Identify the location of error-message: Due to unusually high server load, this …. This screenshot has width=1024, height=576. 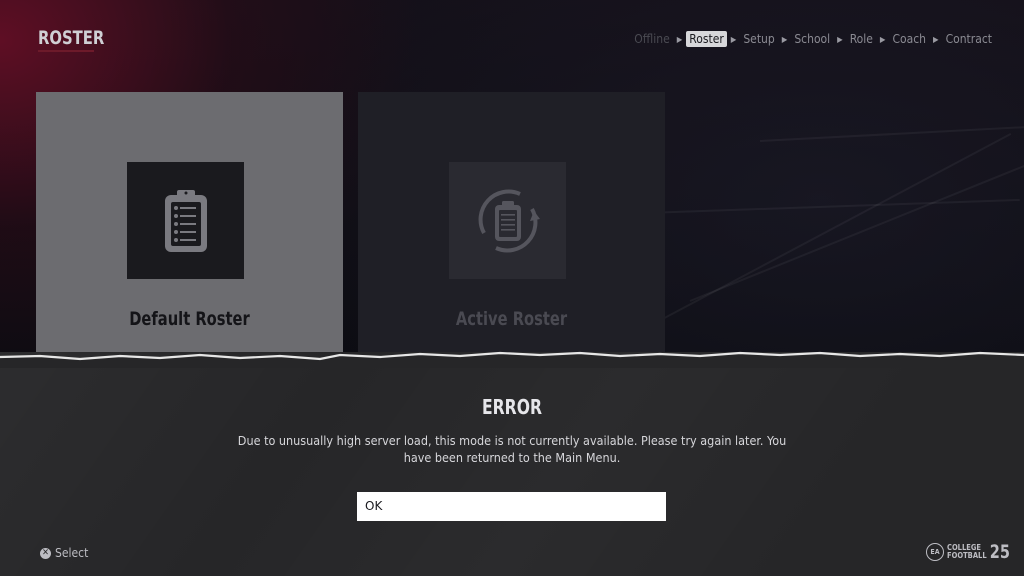
(512, 449).